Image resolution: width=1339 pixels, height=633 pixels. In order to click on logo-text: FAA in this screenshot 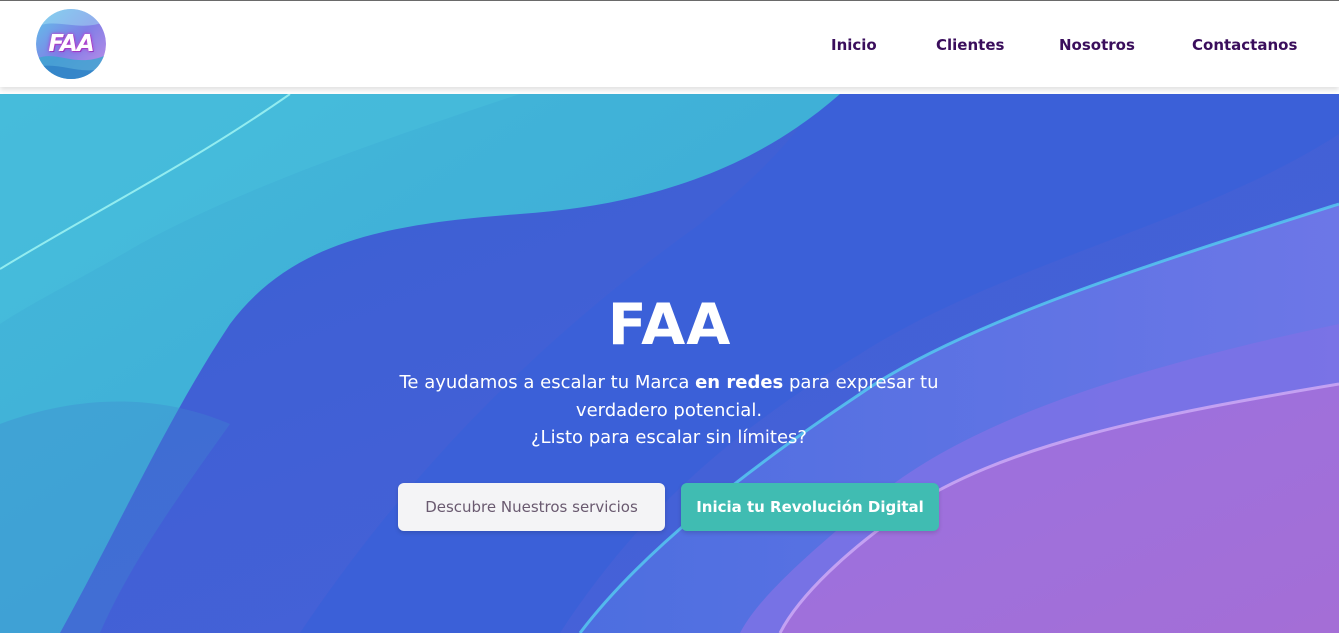, I will do `click(71, 44)`.